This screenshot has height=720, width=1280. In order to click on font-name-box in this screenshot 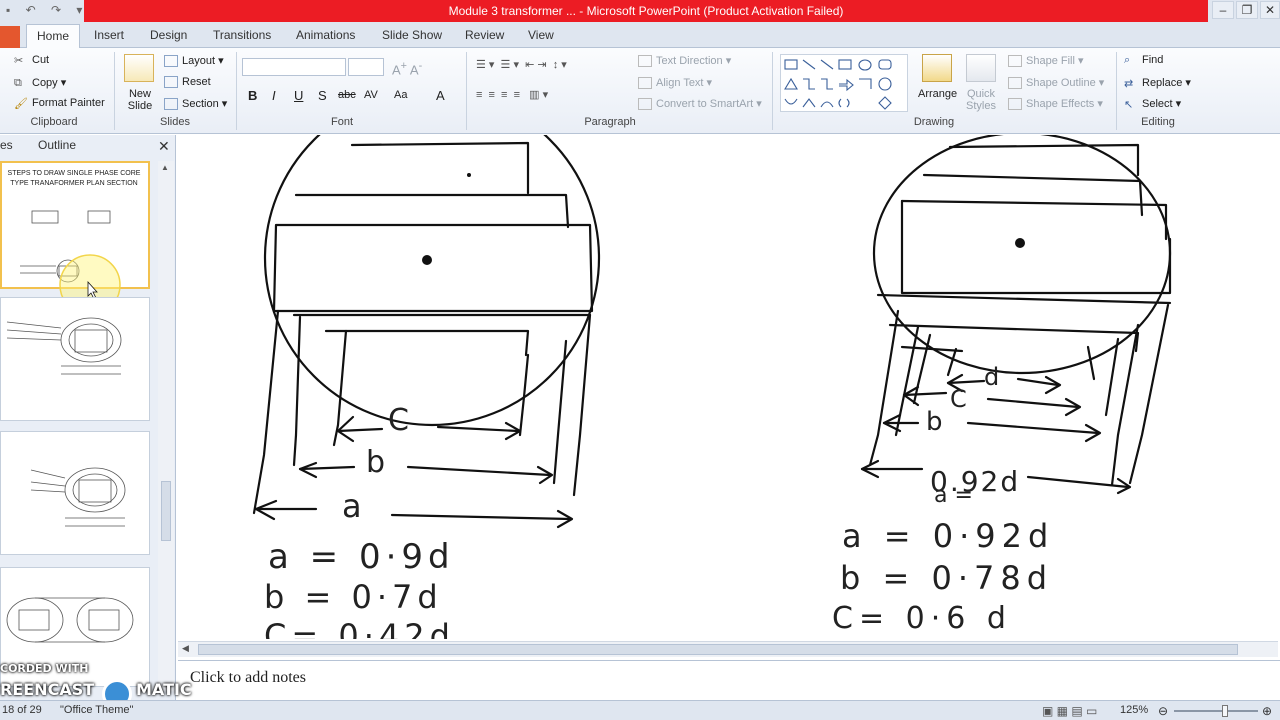, I will do `click(294, 67)`.